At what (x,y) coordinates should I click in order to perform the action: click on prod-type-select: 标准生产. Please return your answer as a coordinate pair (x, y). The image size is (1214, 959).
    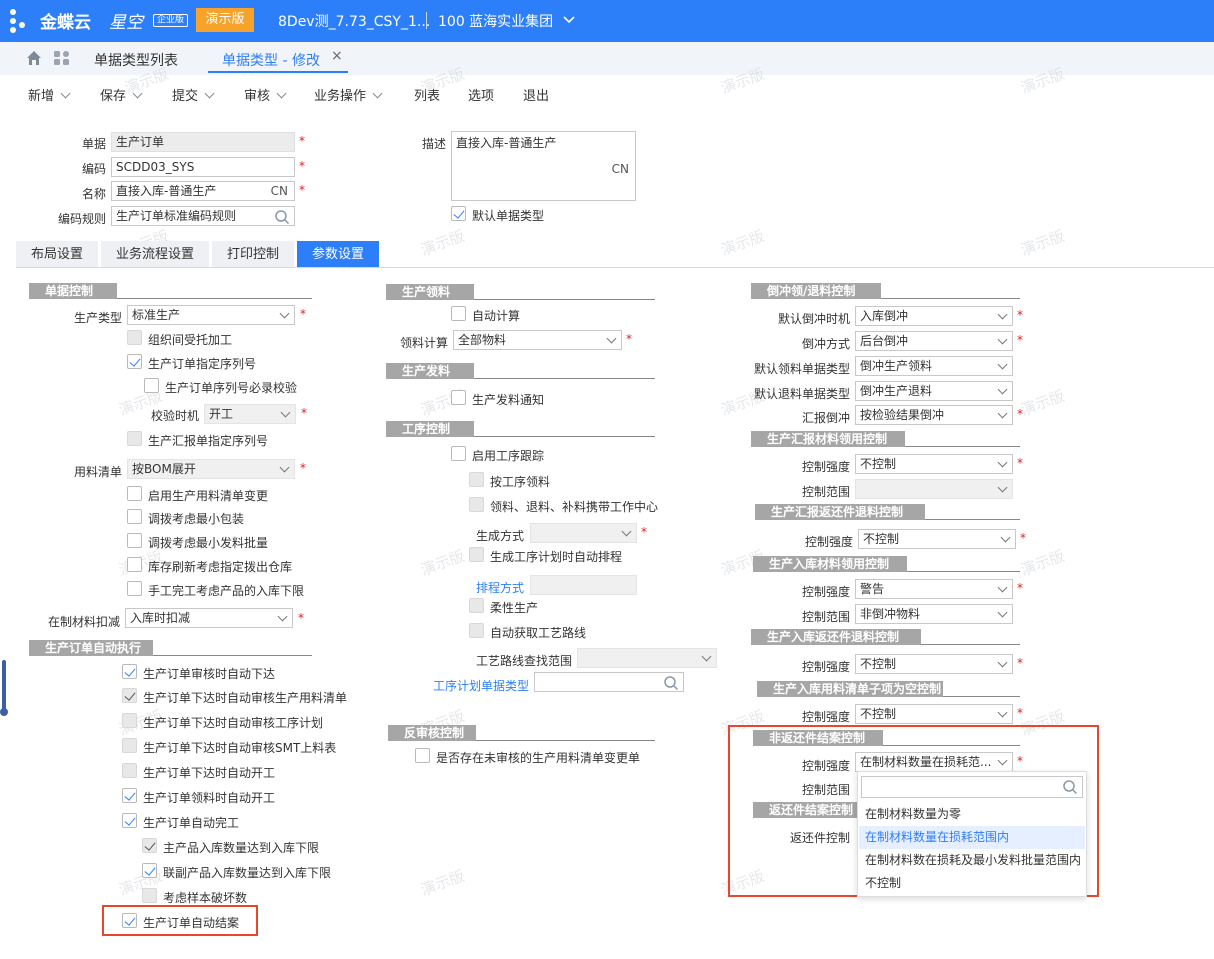
    Looking at the image, I should click on (211, 315).